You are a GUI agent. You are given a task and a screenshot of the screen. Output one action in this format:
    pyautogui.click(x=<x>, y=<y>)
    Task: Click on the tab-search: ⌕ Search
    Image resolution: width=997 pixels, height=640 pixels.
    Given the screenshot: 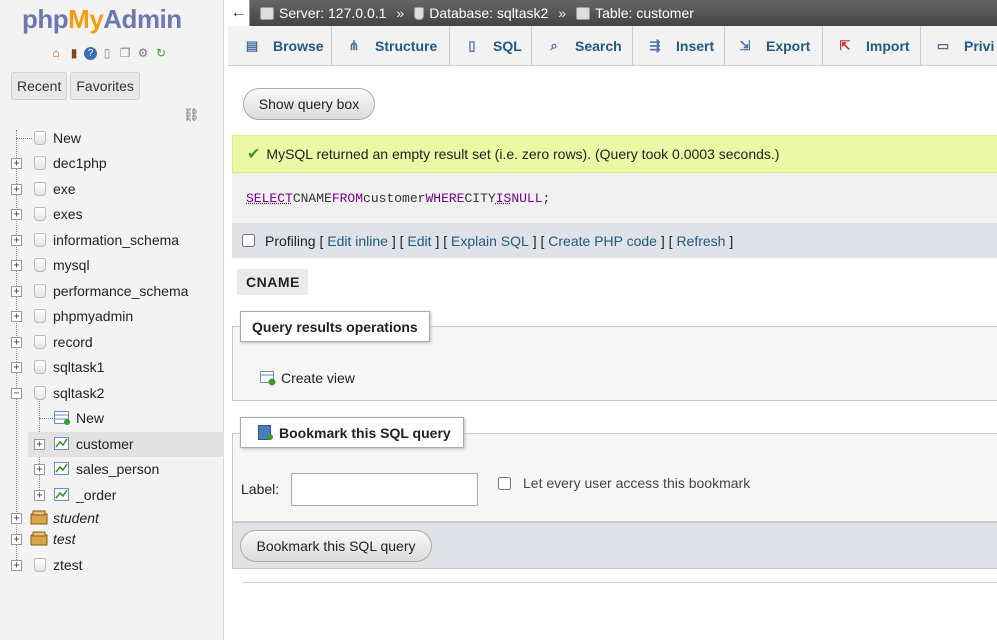 What is the action you would take?
    pyautogui.click(x=582, y=45)
    